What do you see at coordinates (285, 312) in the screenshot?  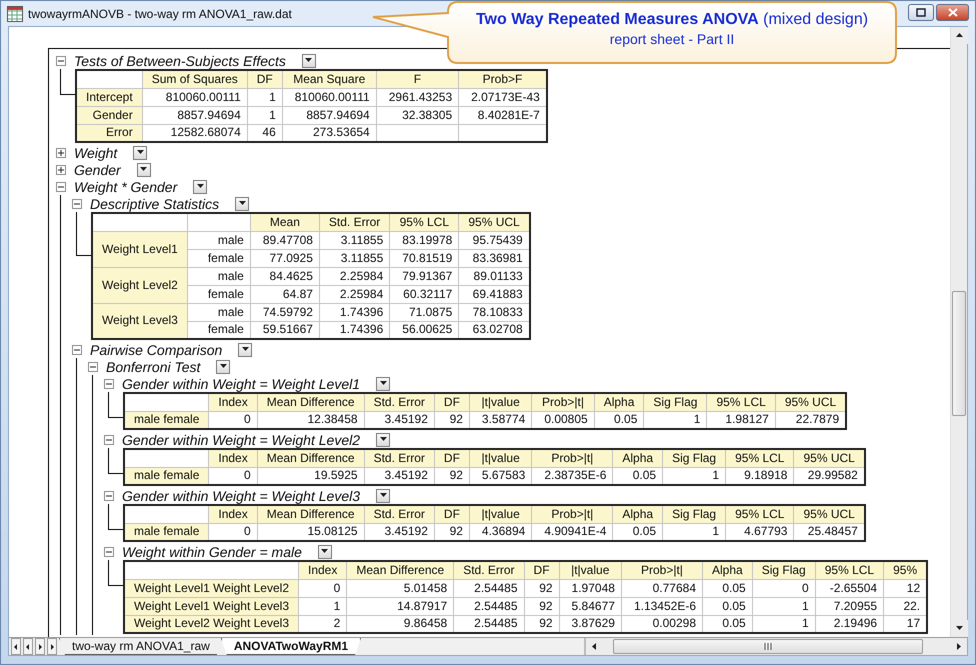 I see `table-cell: 74.59792` at bounding box center [285, 312].